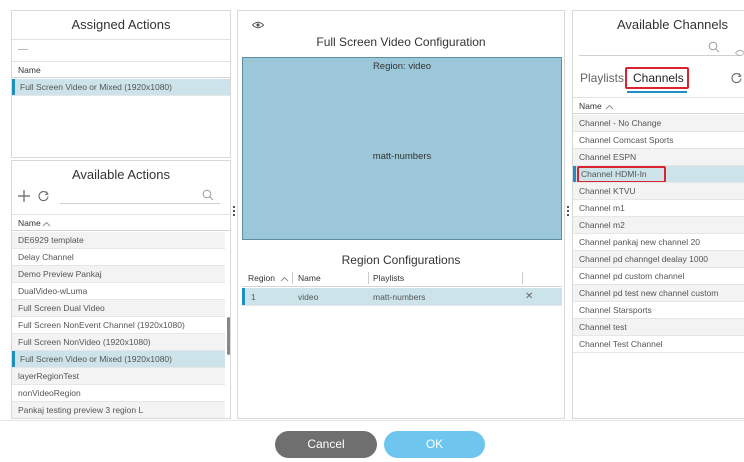  Describe the element at coordinates (672, 24) in the screenshot. I see `available-channels-title: Available Channels` at that location.